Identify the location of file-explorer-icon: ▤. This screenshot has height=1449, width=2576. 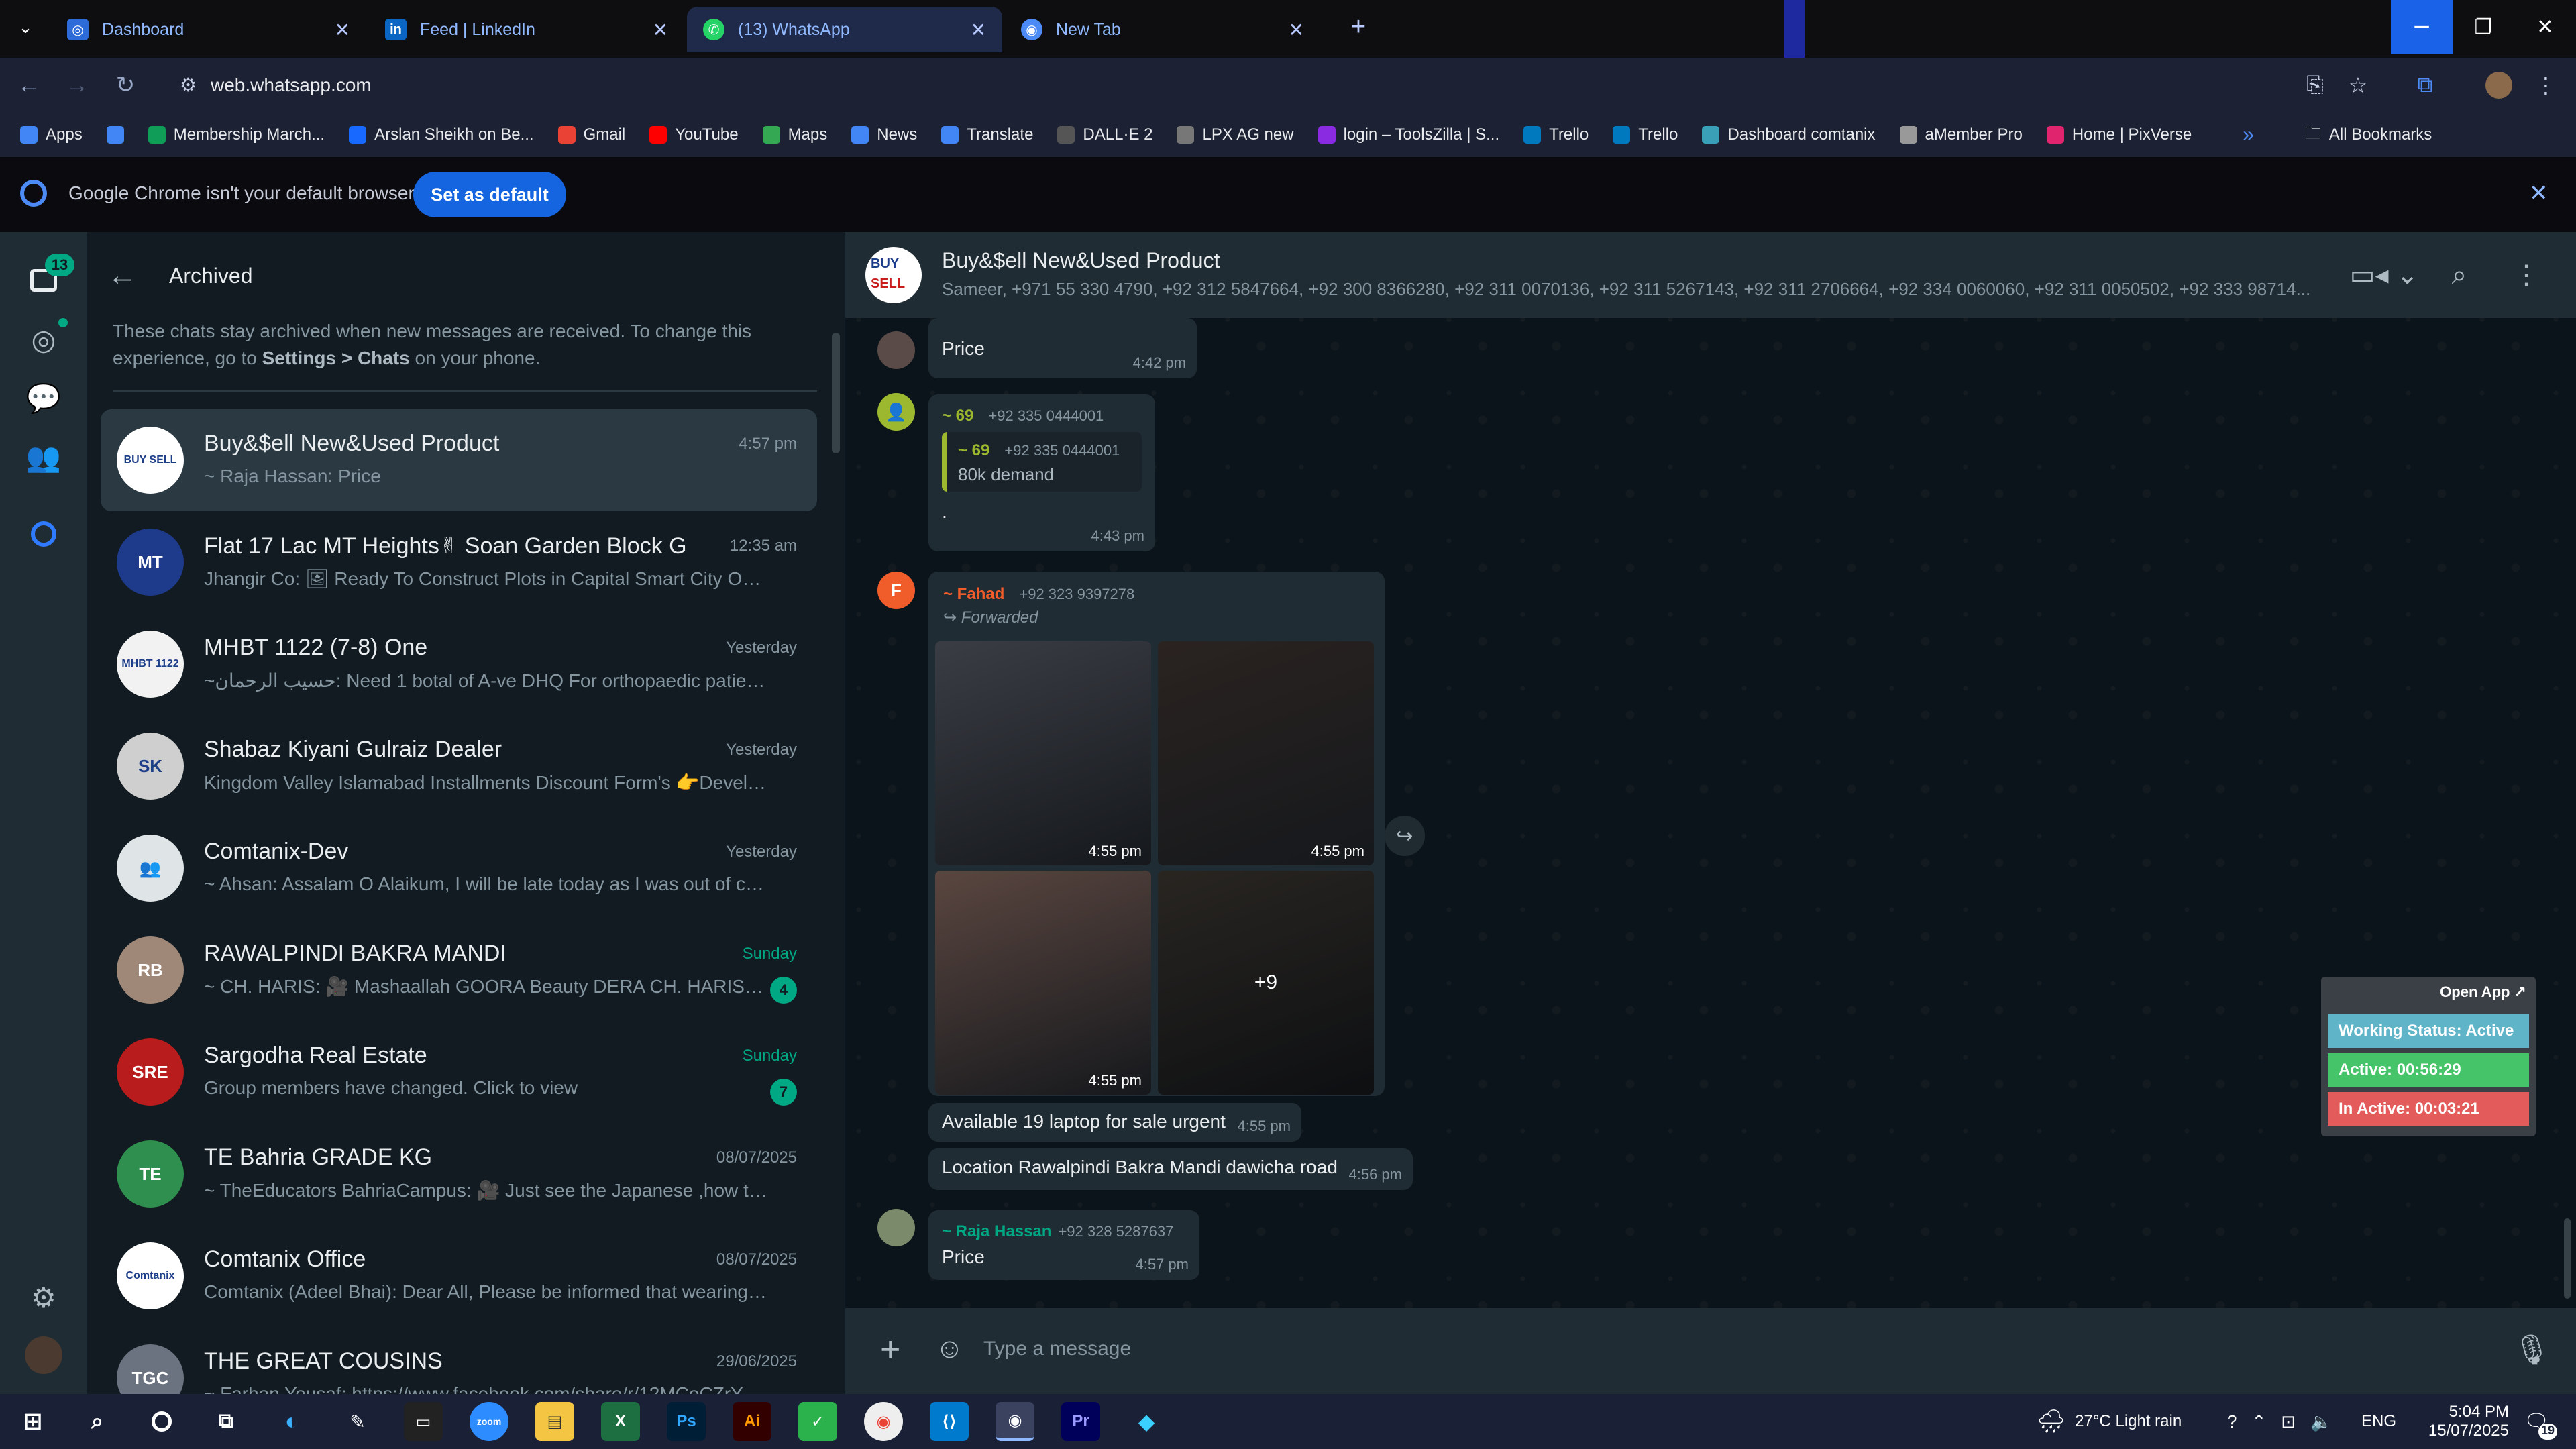
(554, 1421).